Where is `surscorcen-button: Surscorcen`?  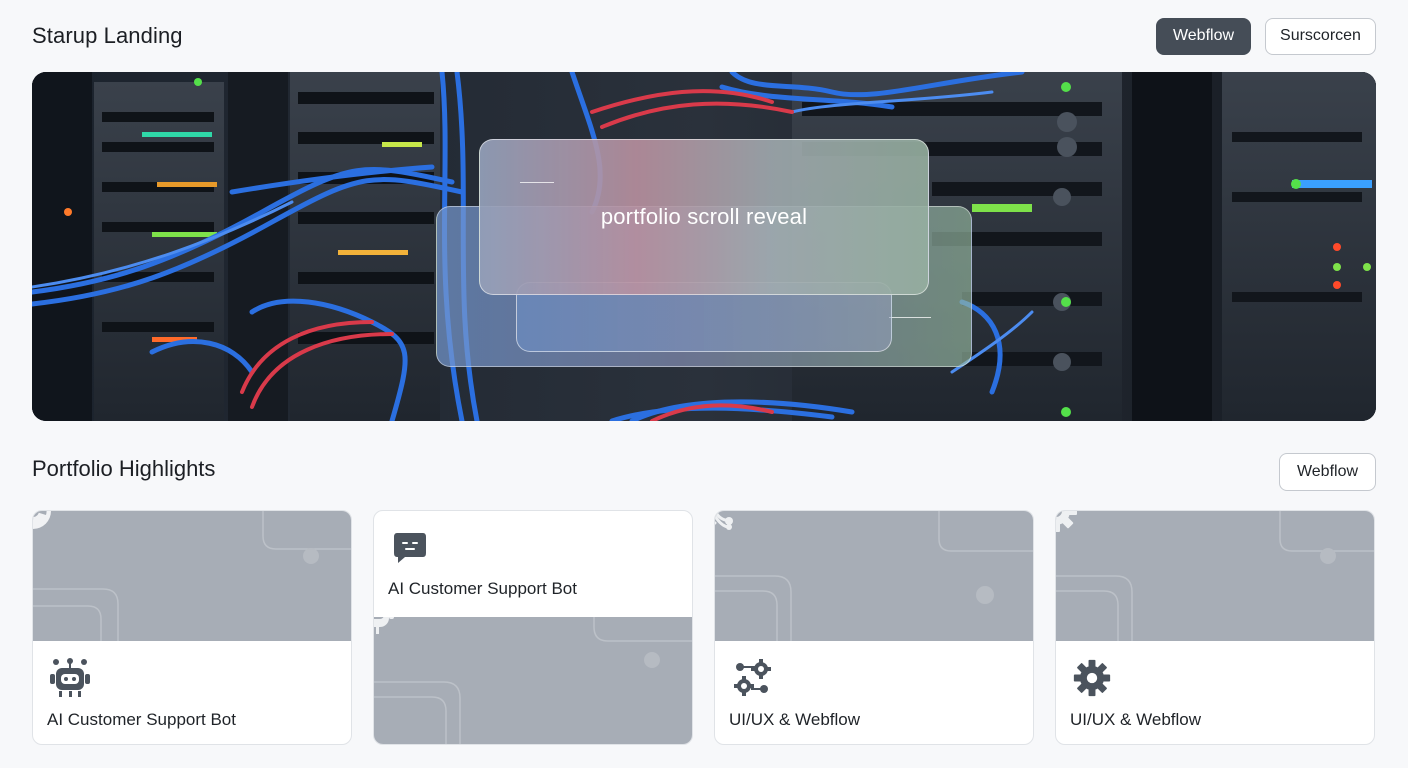
surscorcen-button: Surscorcen is located at coordinates (1320, 36).